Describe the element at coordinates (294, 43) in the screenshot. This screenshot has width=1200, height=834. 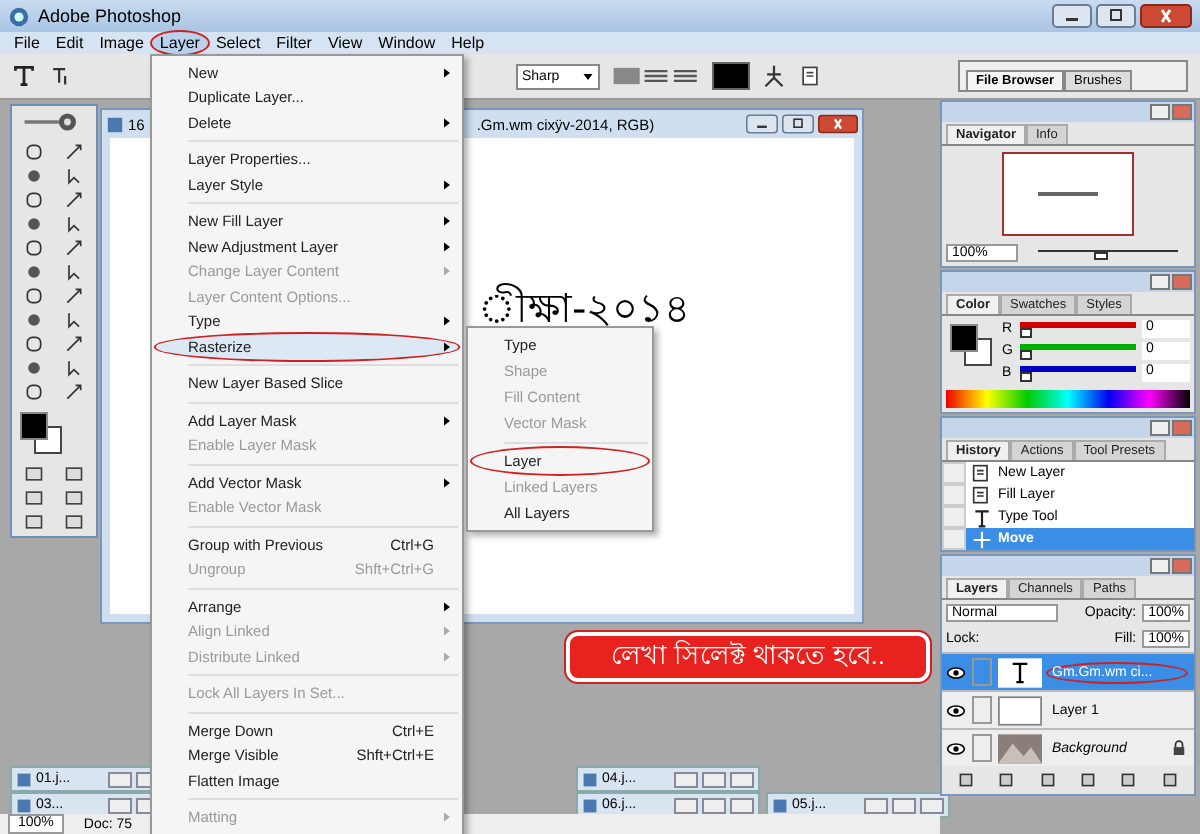
I see `menu-item: Filter` at that location.